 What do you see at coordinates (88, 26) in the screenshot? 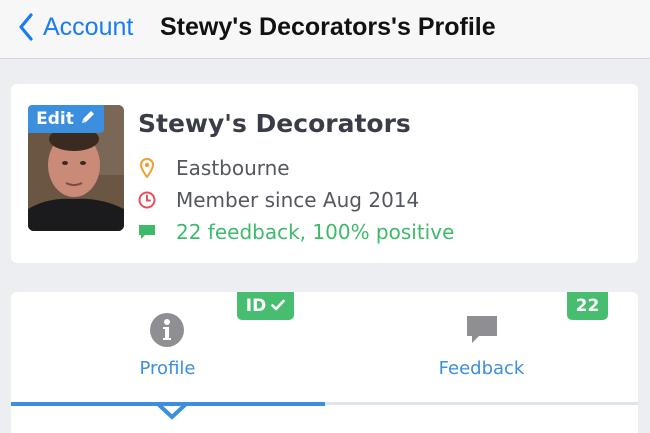
I see `back-button-label: Account` at bounding box center [88, 26].